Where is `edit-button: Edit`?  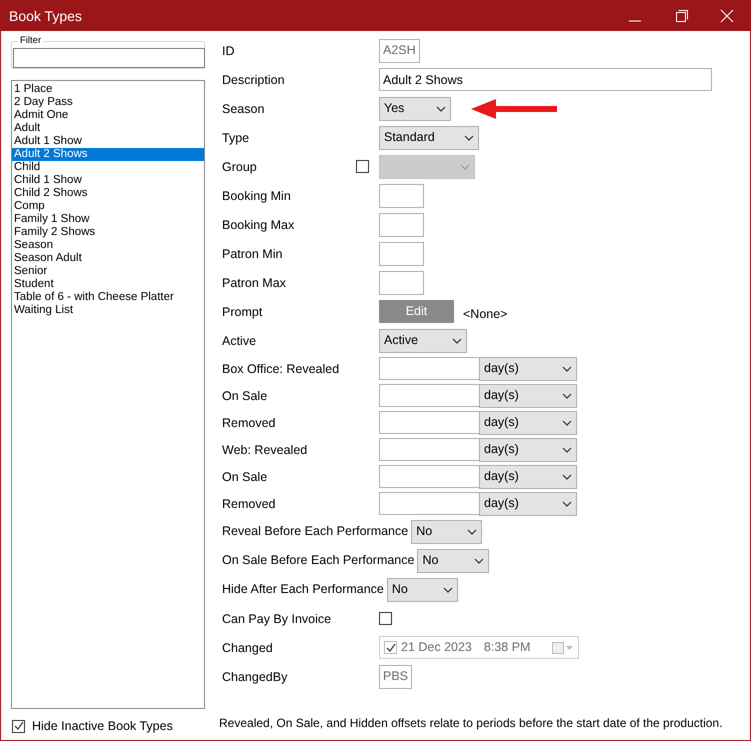
edit-button: Edit is located at coordinates (416, 311).